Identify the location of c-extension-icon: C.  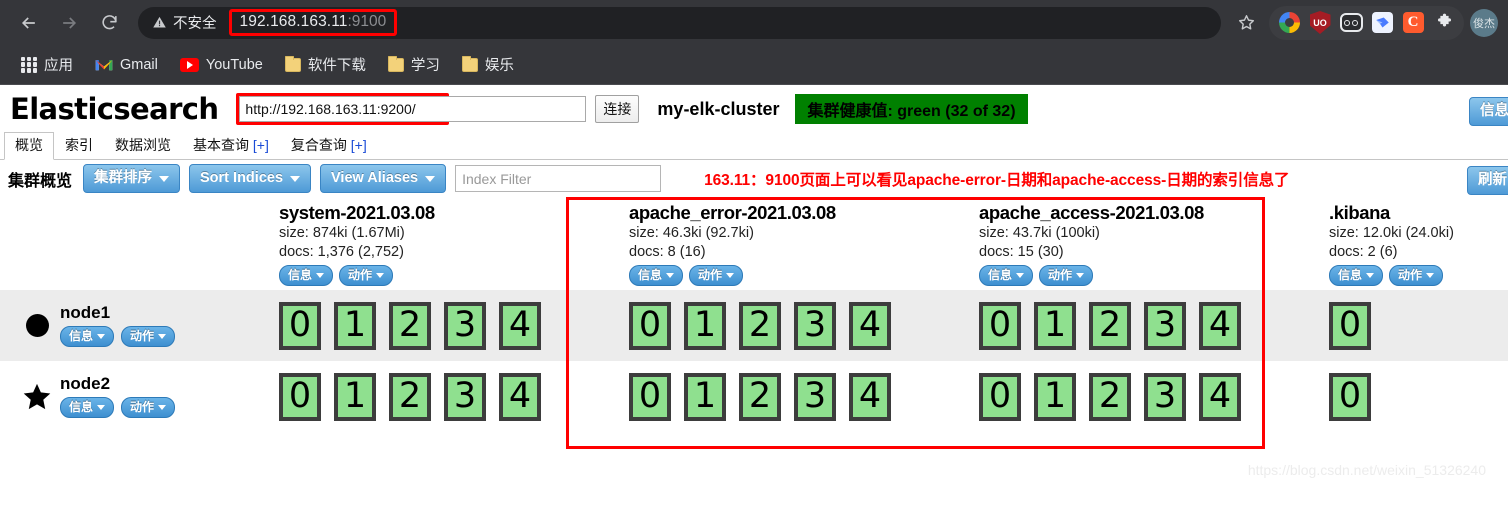
(1413, 23).